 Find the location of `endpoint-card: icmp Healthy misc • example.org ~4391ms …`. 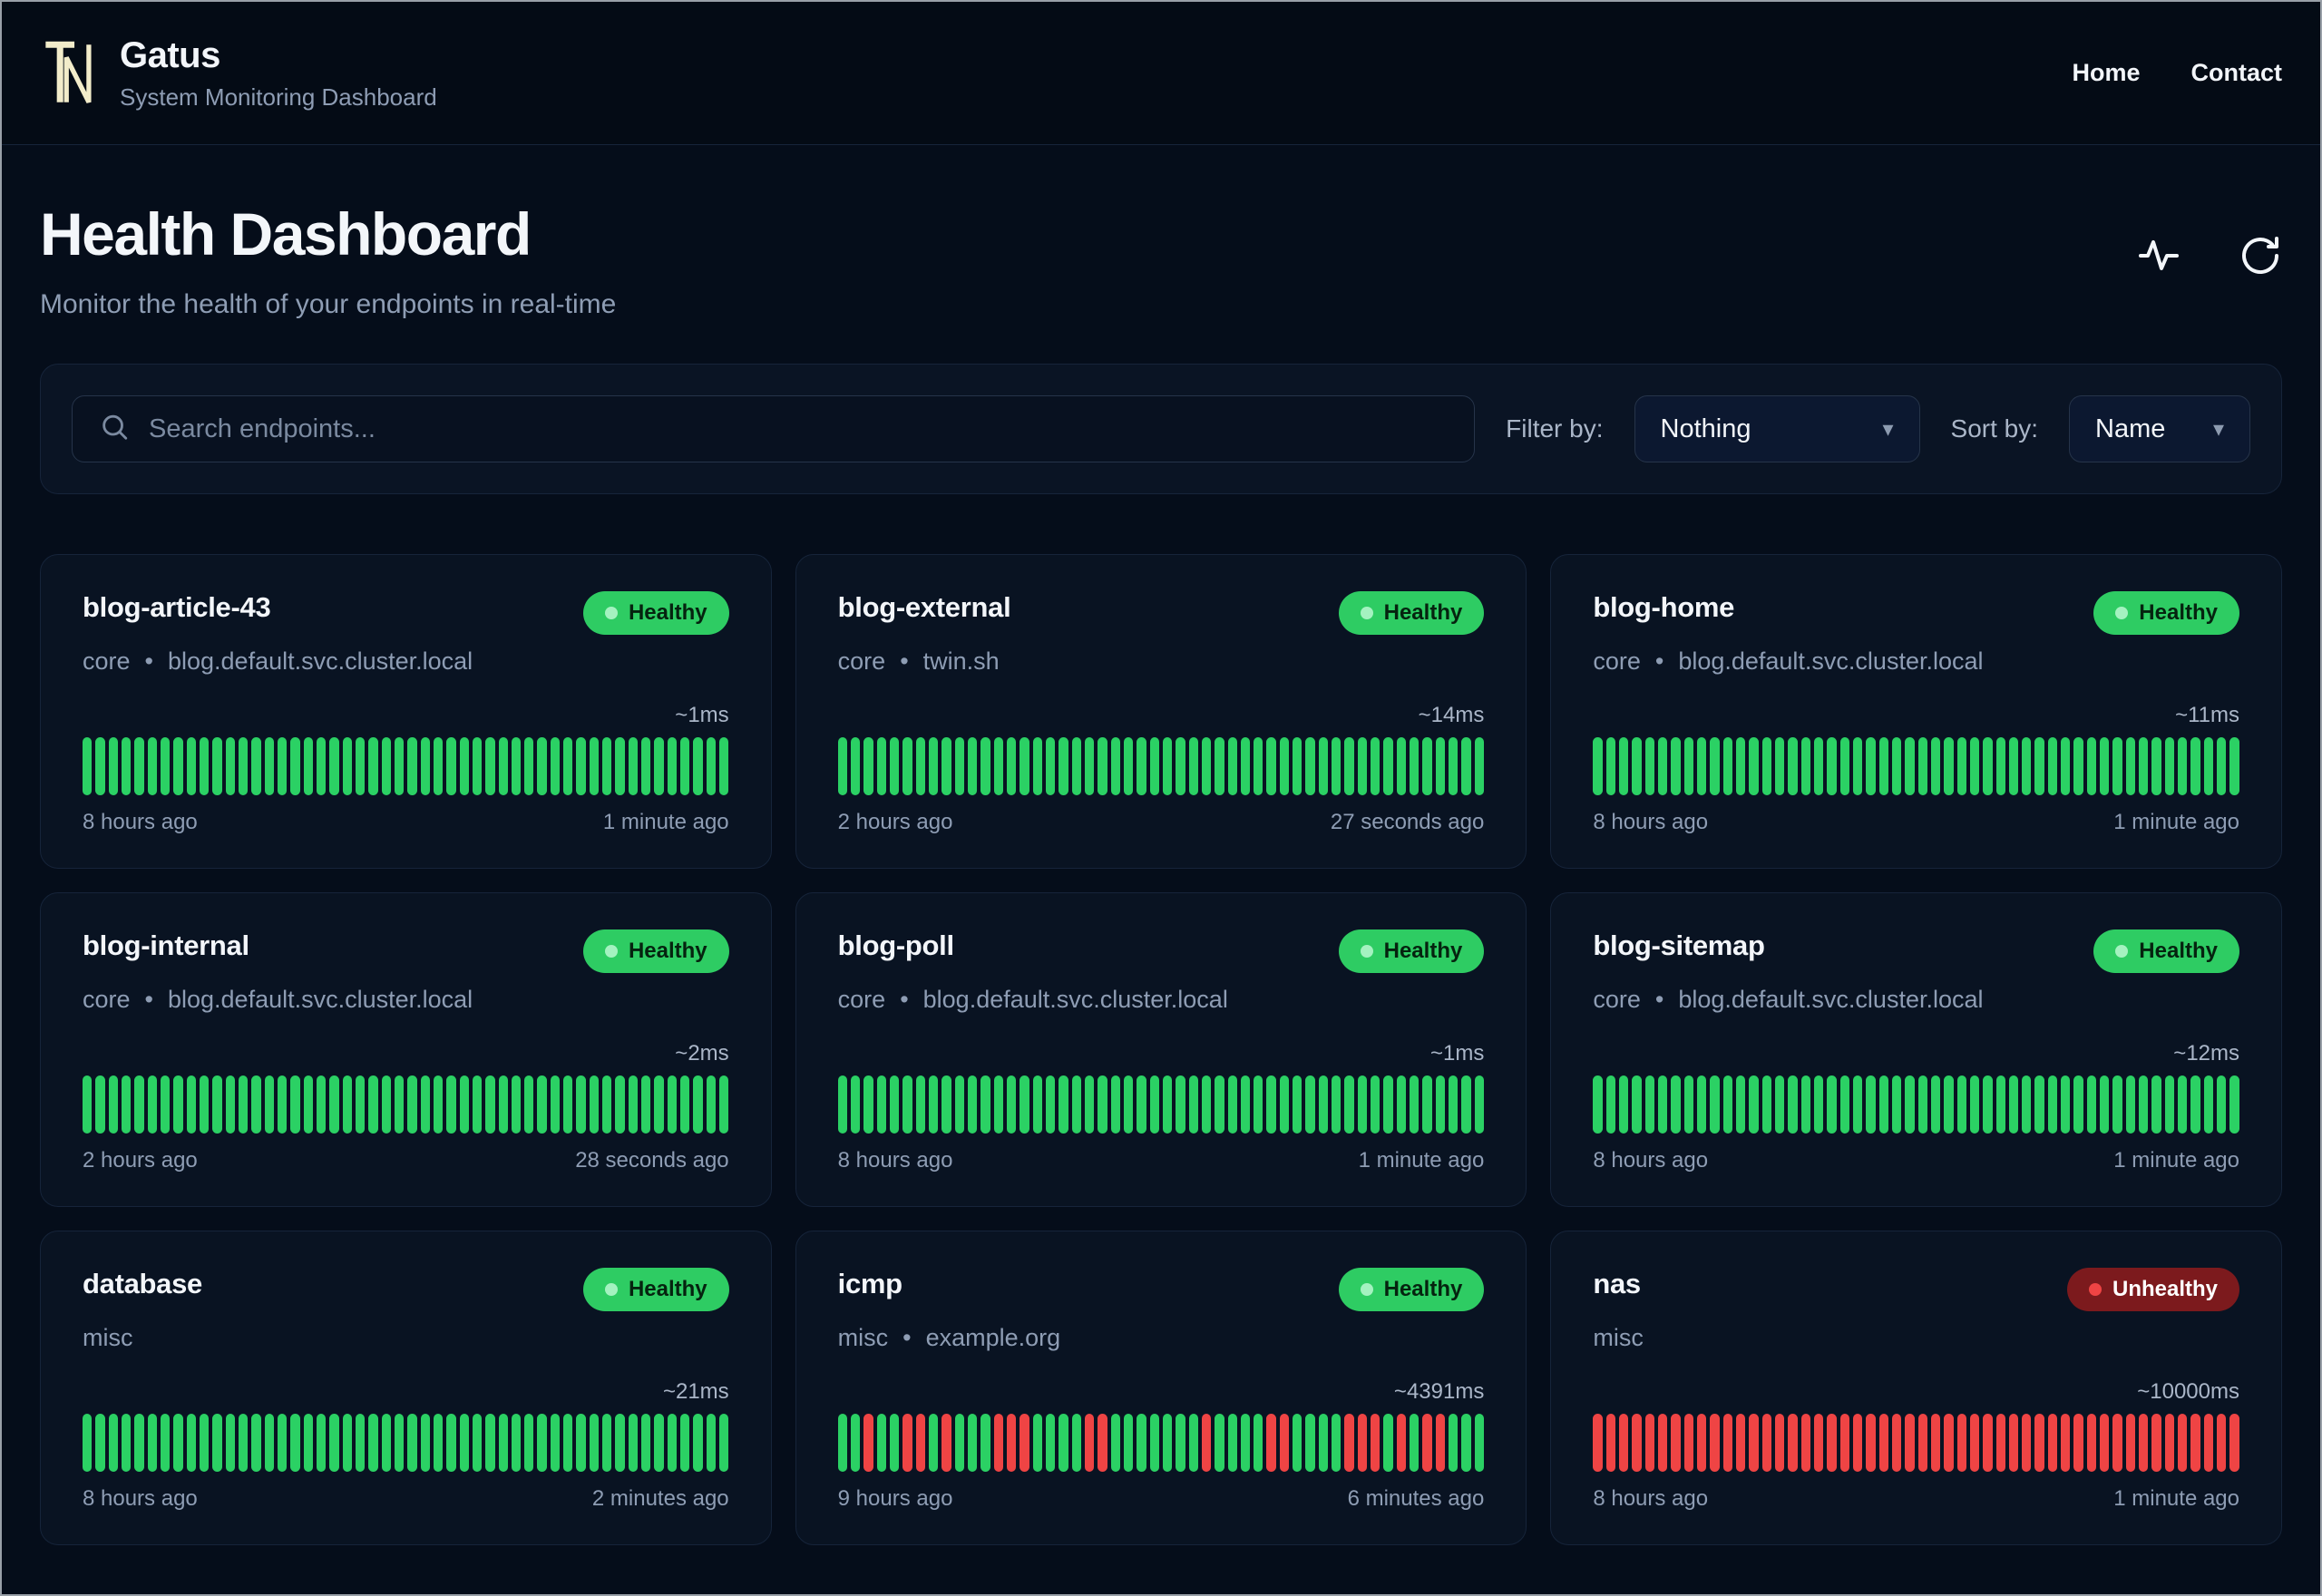

endpoint-card: icmp Healthy misc • example.org ~4391ms … is located at coordinates (1161, 1388).